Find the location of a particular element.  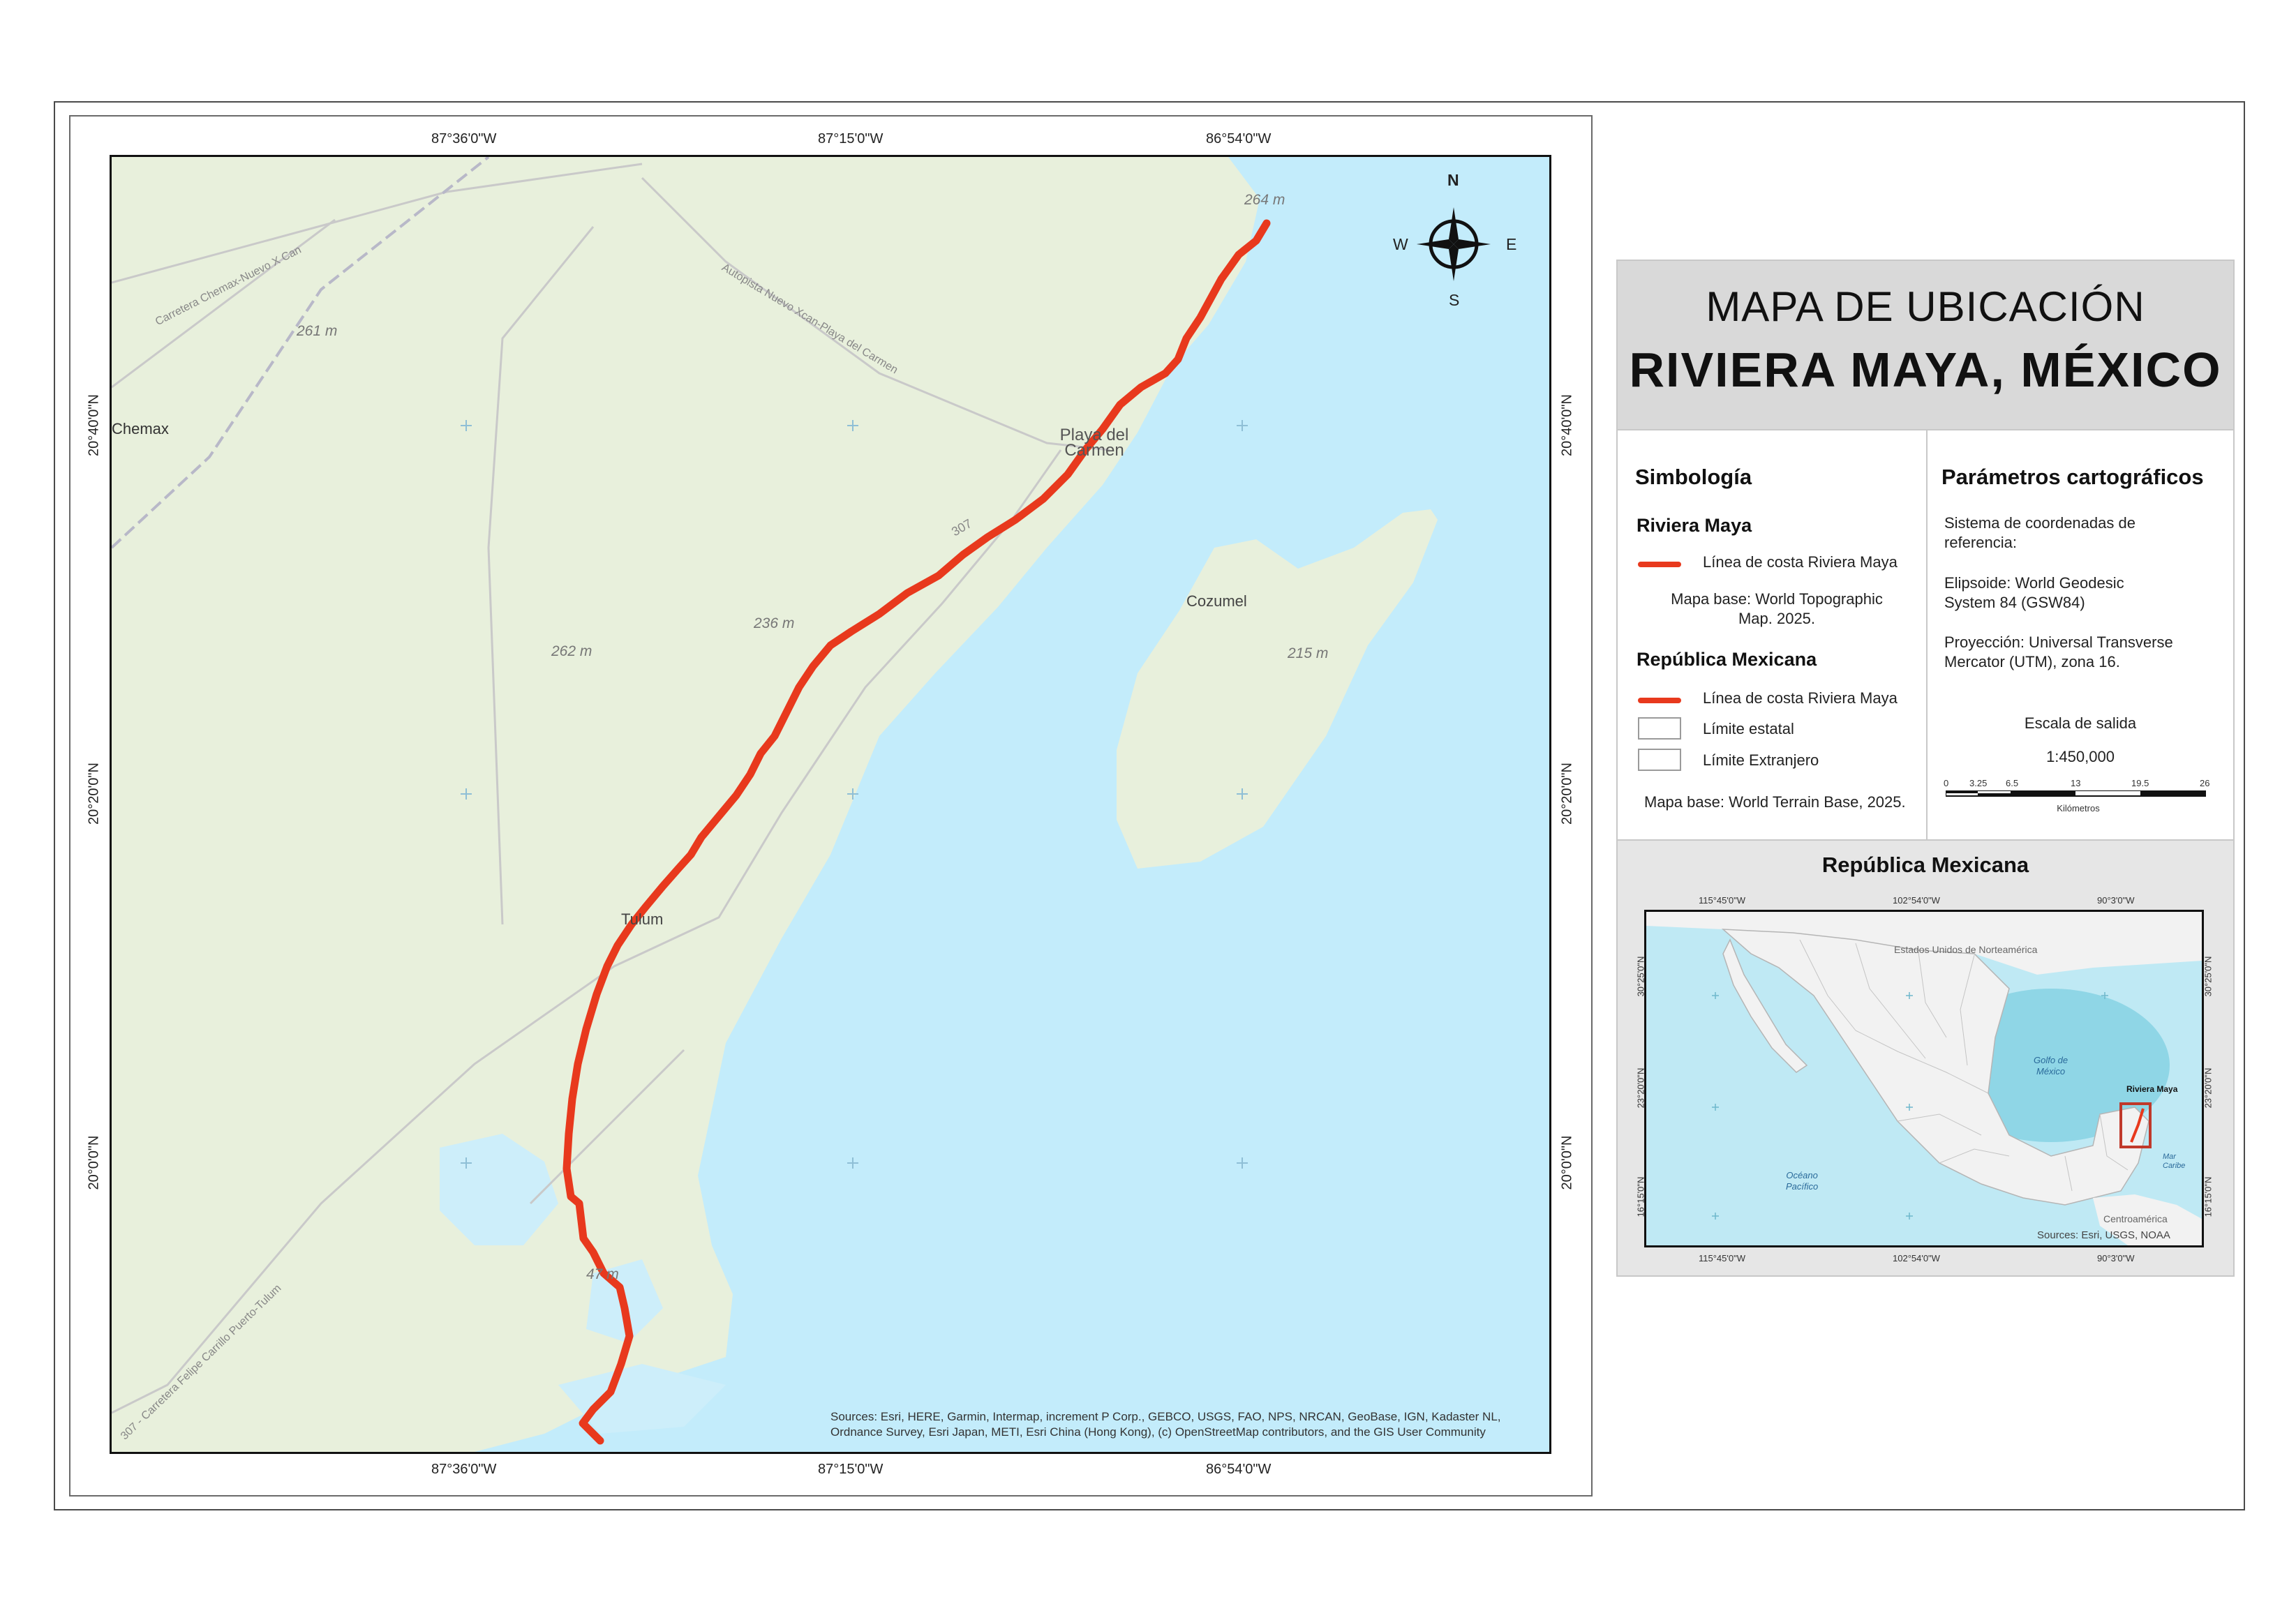

legend-basemap1: Mapa base: World Topographic Map. 2025. is located at coordinates (1776, 609).